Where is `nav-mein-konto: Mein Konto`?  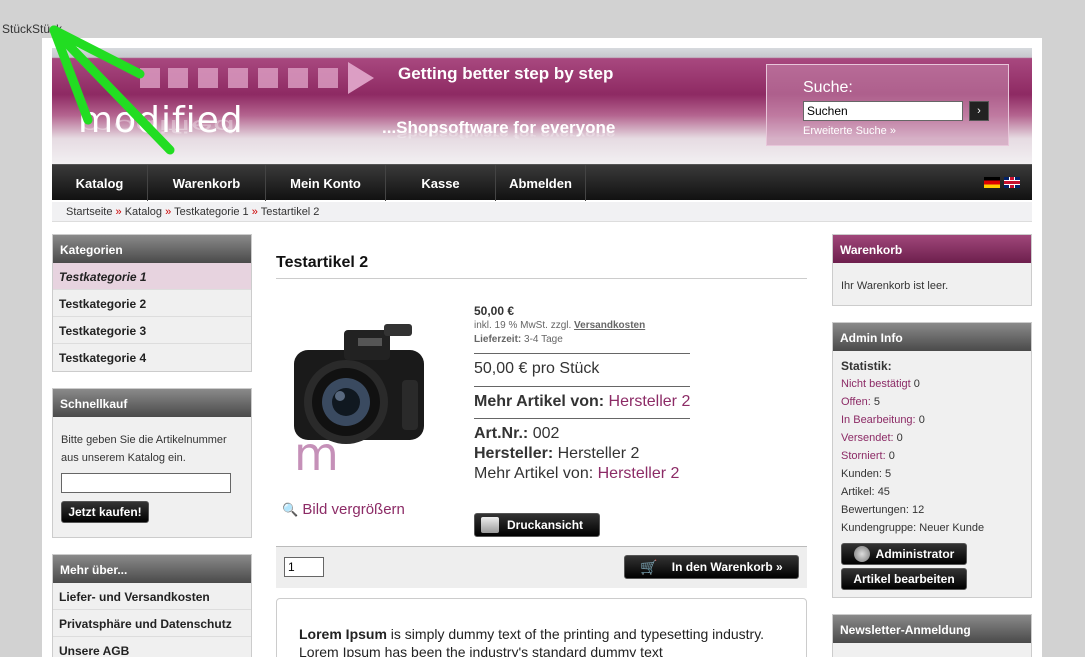 nav-mein-konto: Mein Konto is located at coordinates (326, 183).